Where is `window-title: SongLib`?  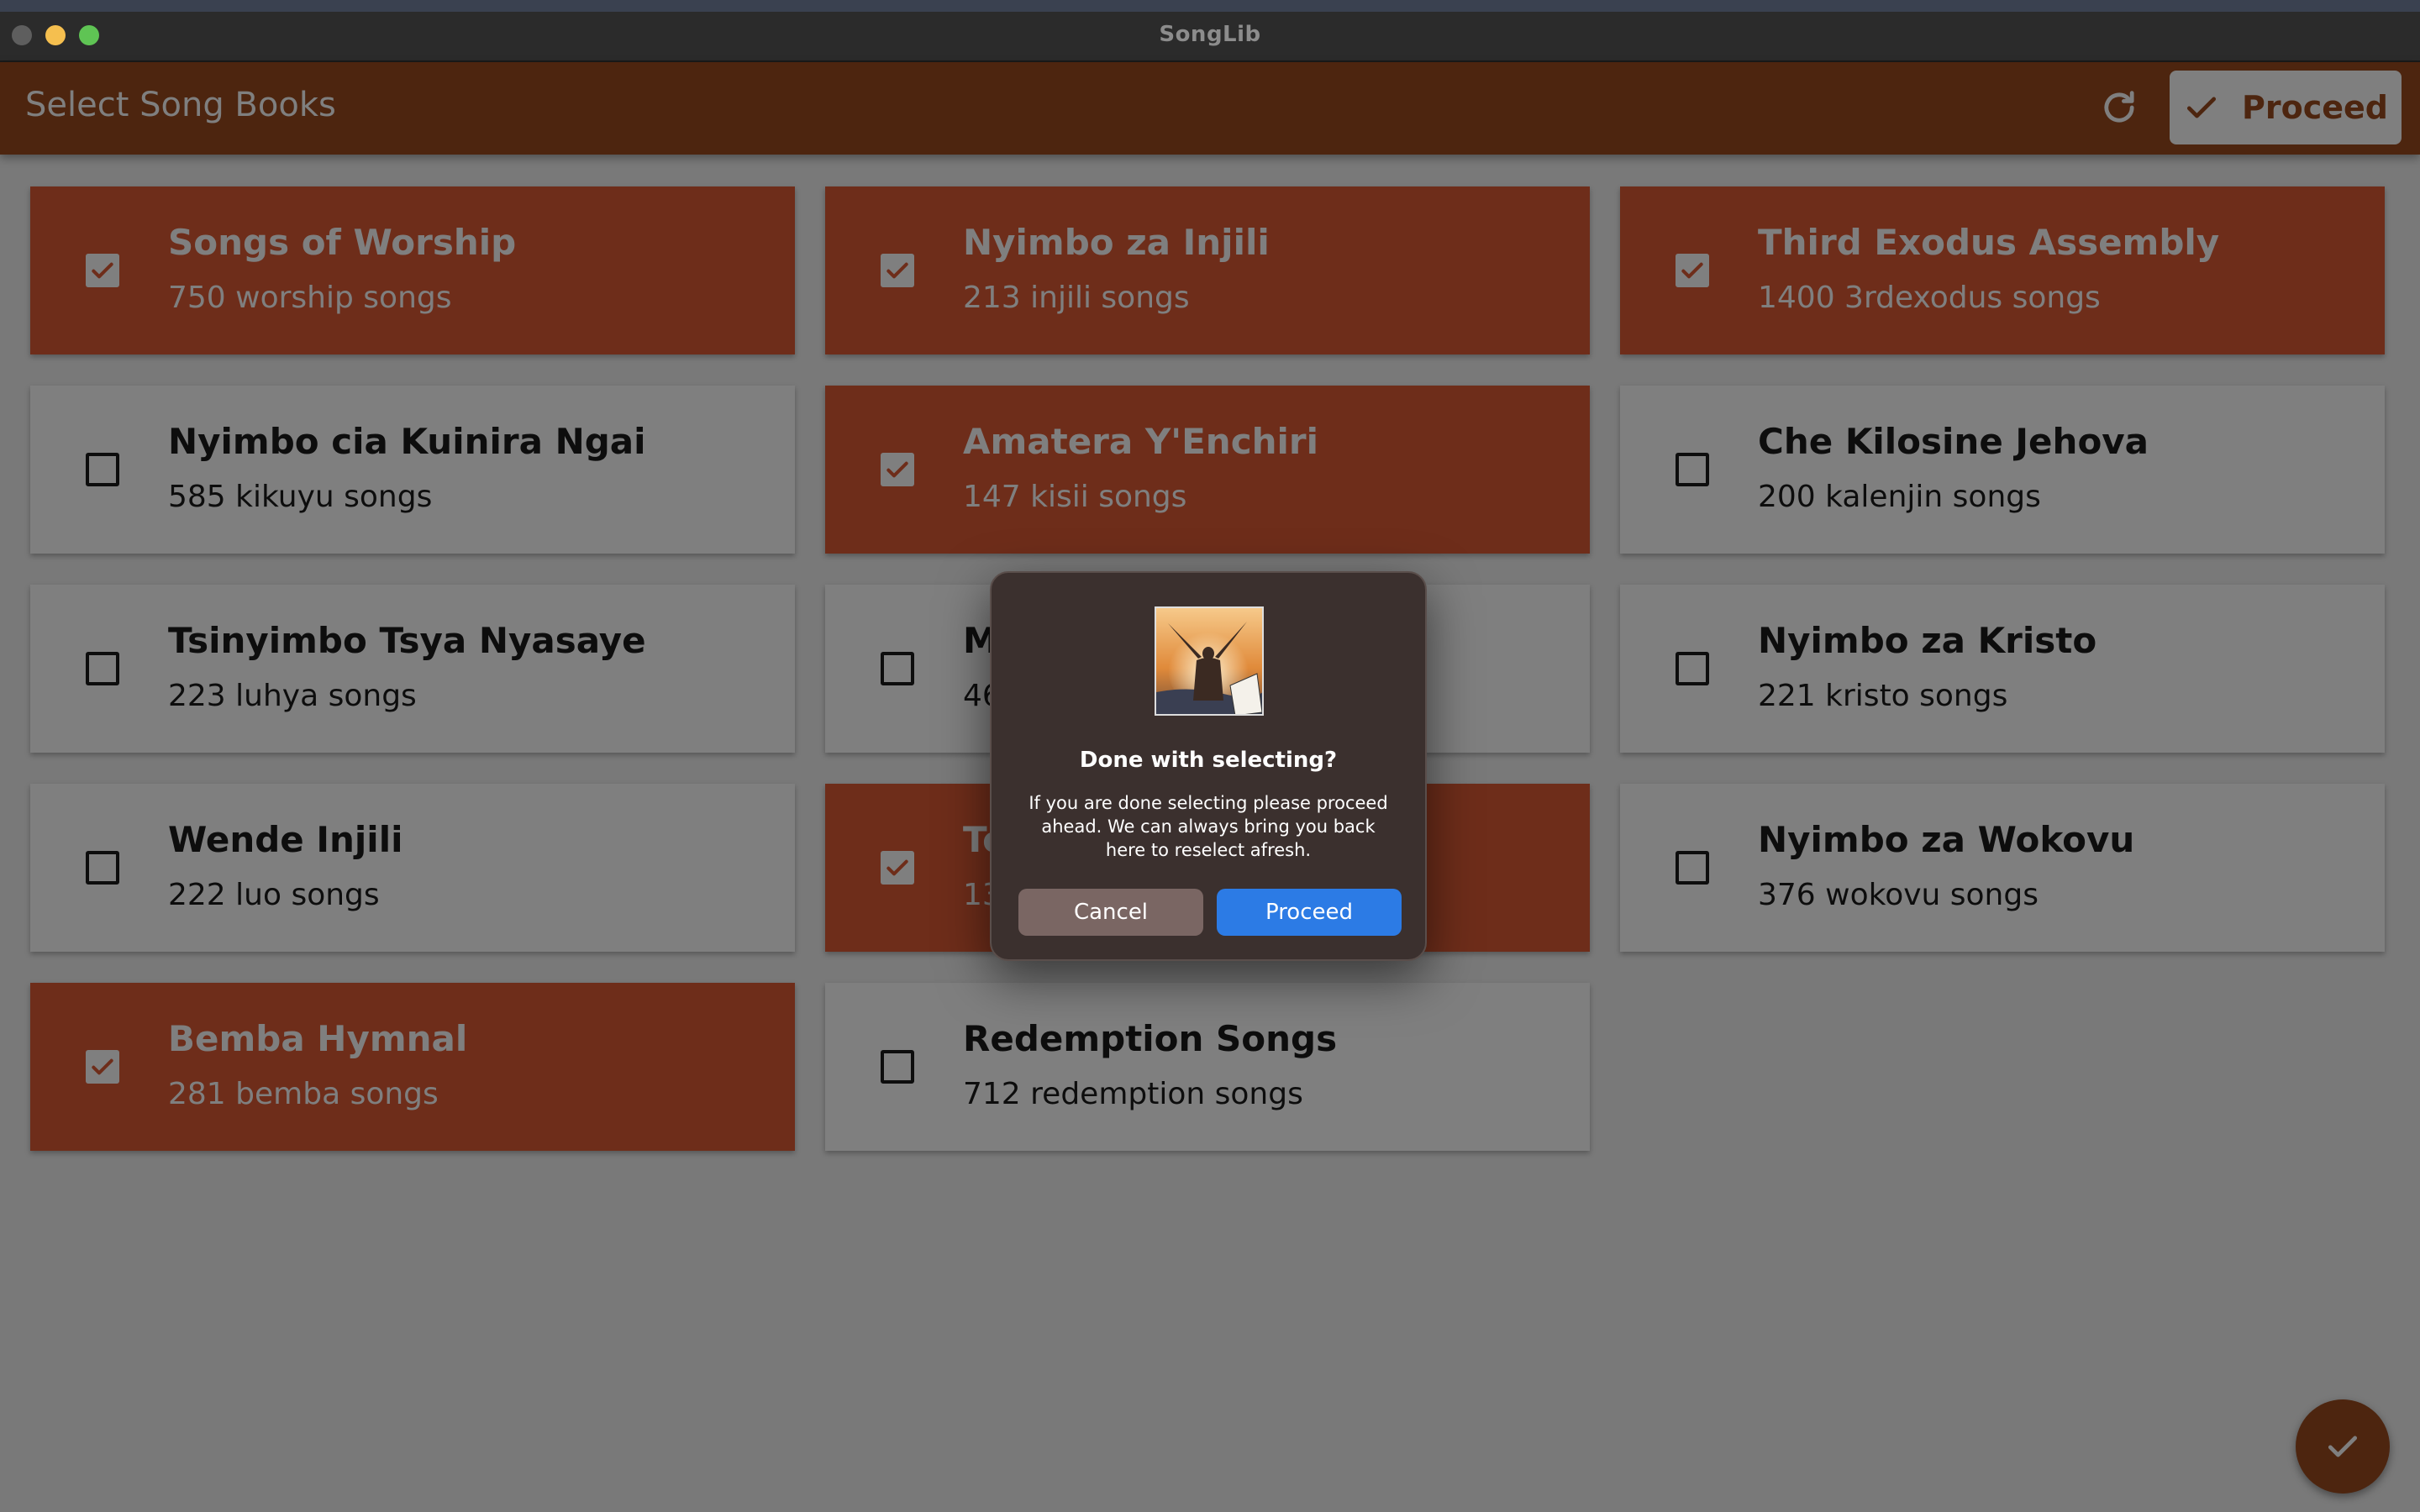 window-title: SongLib is located at coordinates (1210, 34).